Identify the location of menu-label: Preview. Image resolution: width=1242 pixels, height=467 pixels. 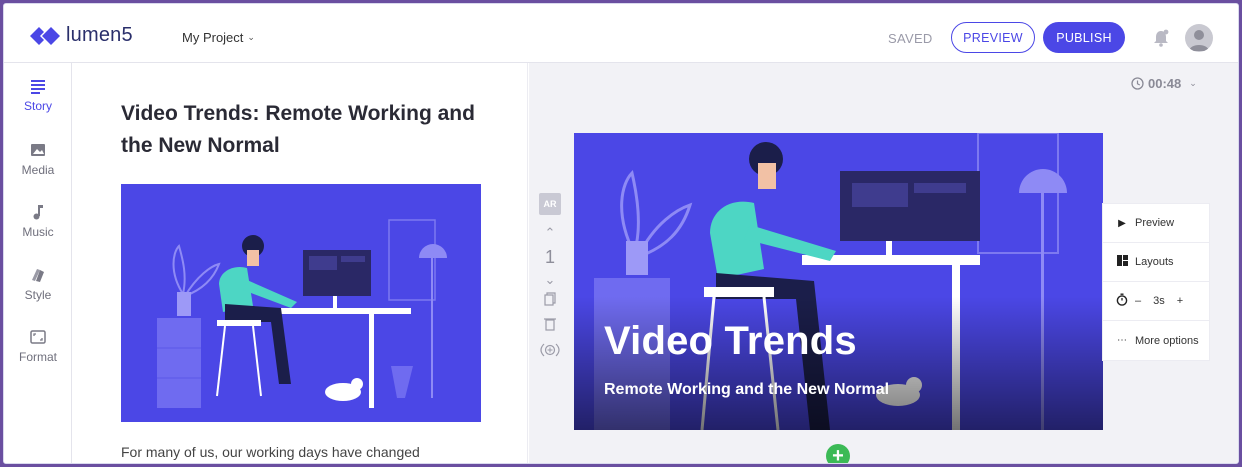
(1155, 223).